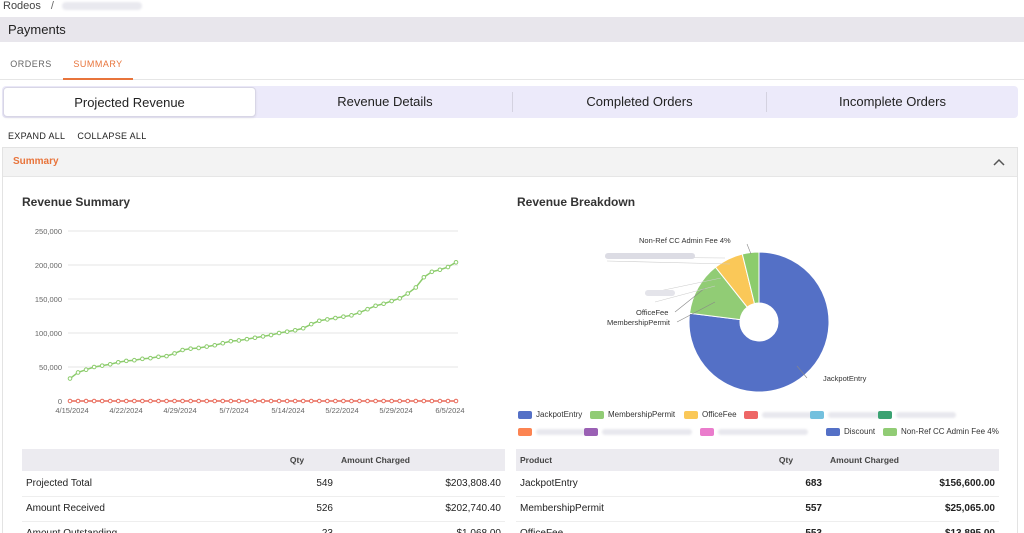 The width and height of the screenshot is (1024, 533). Describe the element at coordinates (632, 416) in the screenshot. I see `legend-item: MembershipPermit` at that location.